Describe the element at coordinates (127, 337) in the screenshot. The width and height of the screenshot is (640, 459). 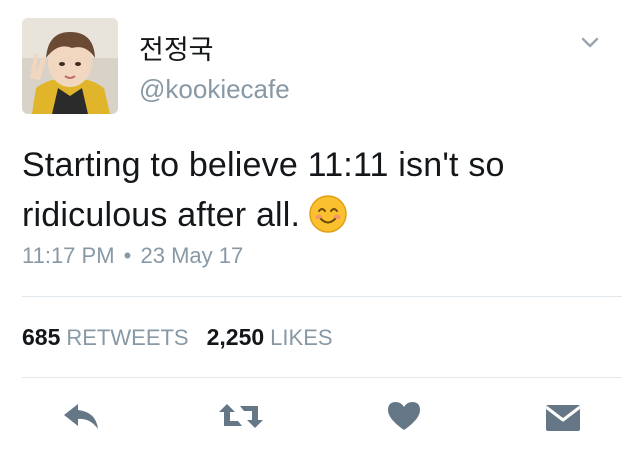
I see `retweets-label: RETWEETS` at that location.